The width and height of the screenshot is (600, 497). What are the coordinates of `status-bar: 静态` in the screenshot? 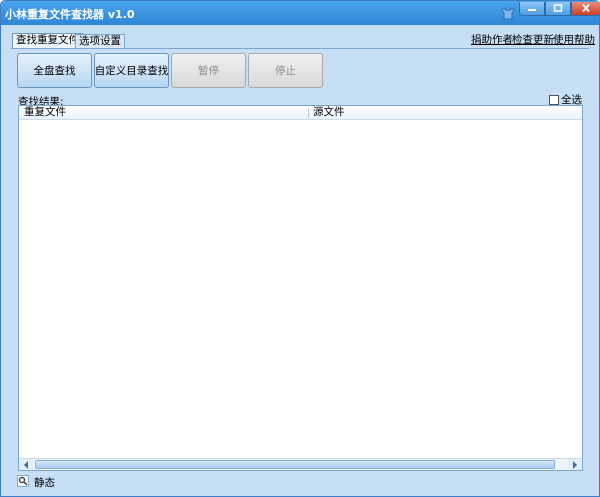 It's located at (36, 482).